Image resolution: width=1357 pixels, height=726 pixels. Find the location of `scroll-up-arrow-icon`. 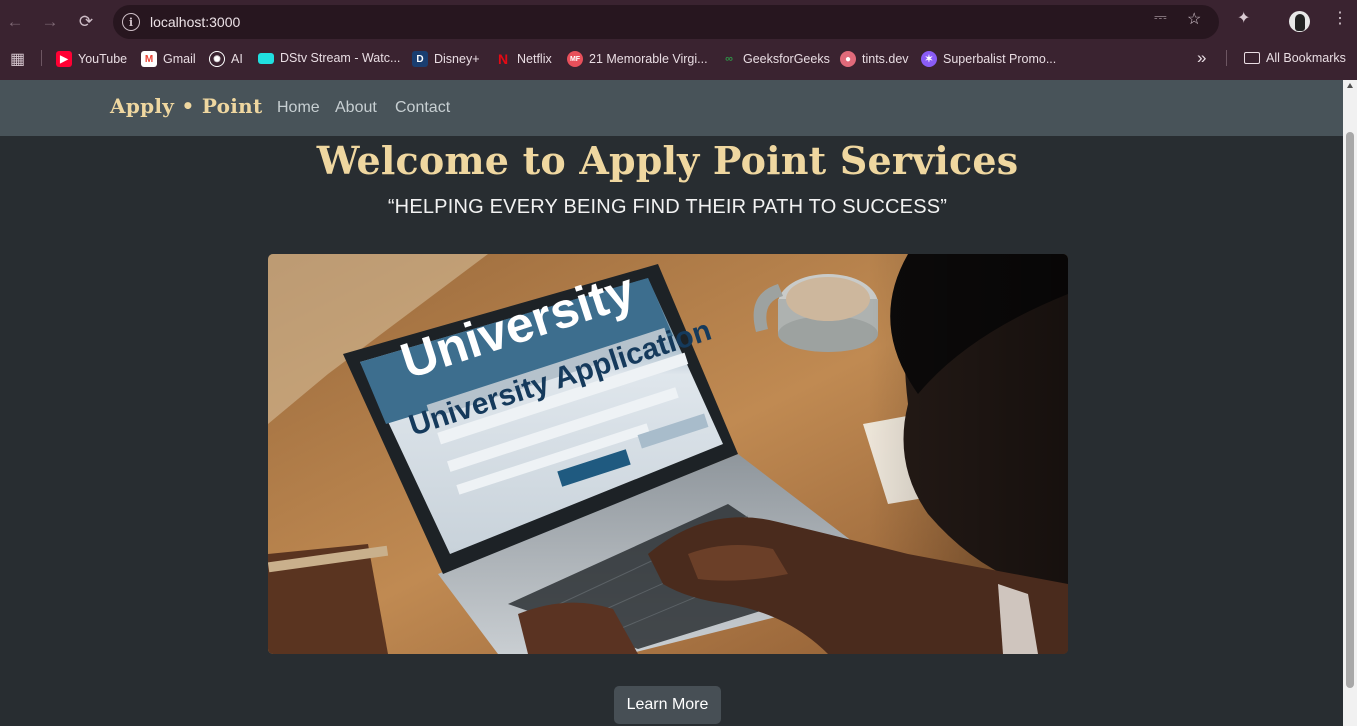

scroll-up-arrow-icon is located at coordinates (1350, 85).